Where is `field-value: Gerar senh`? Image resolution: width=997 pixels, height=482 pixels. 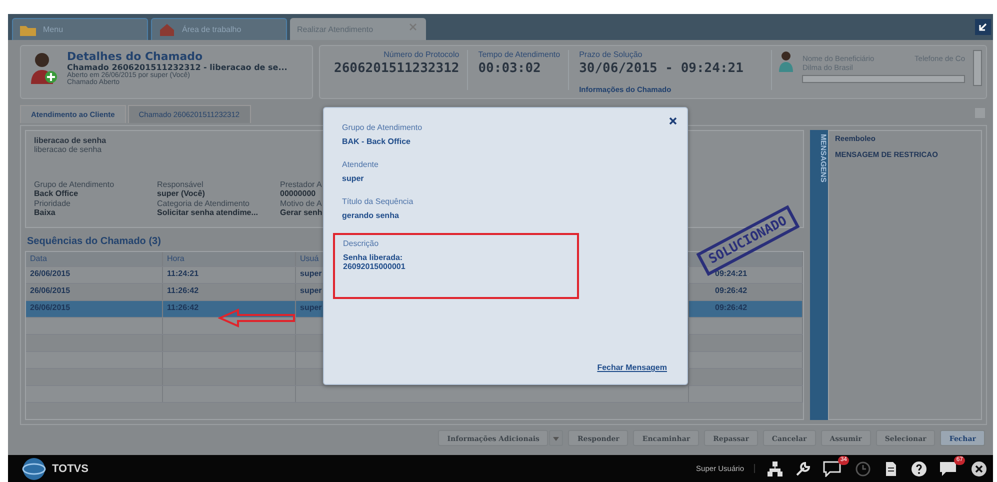
field-value: Gerar senh is located at coordinates (302, 212).